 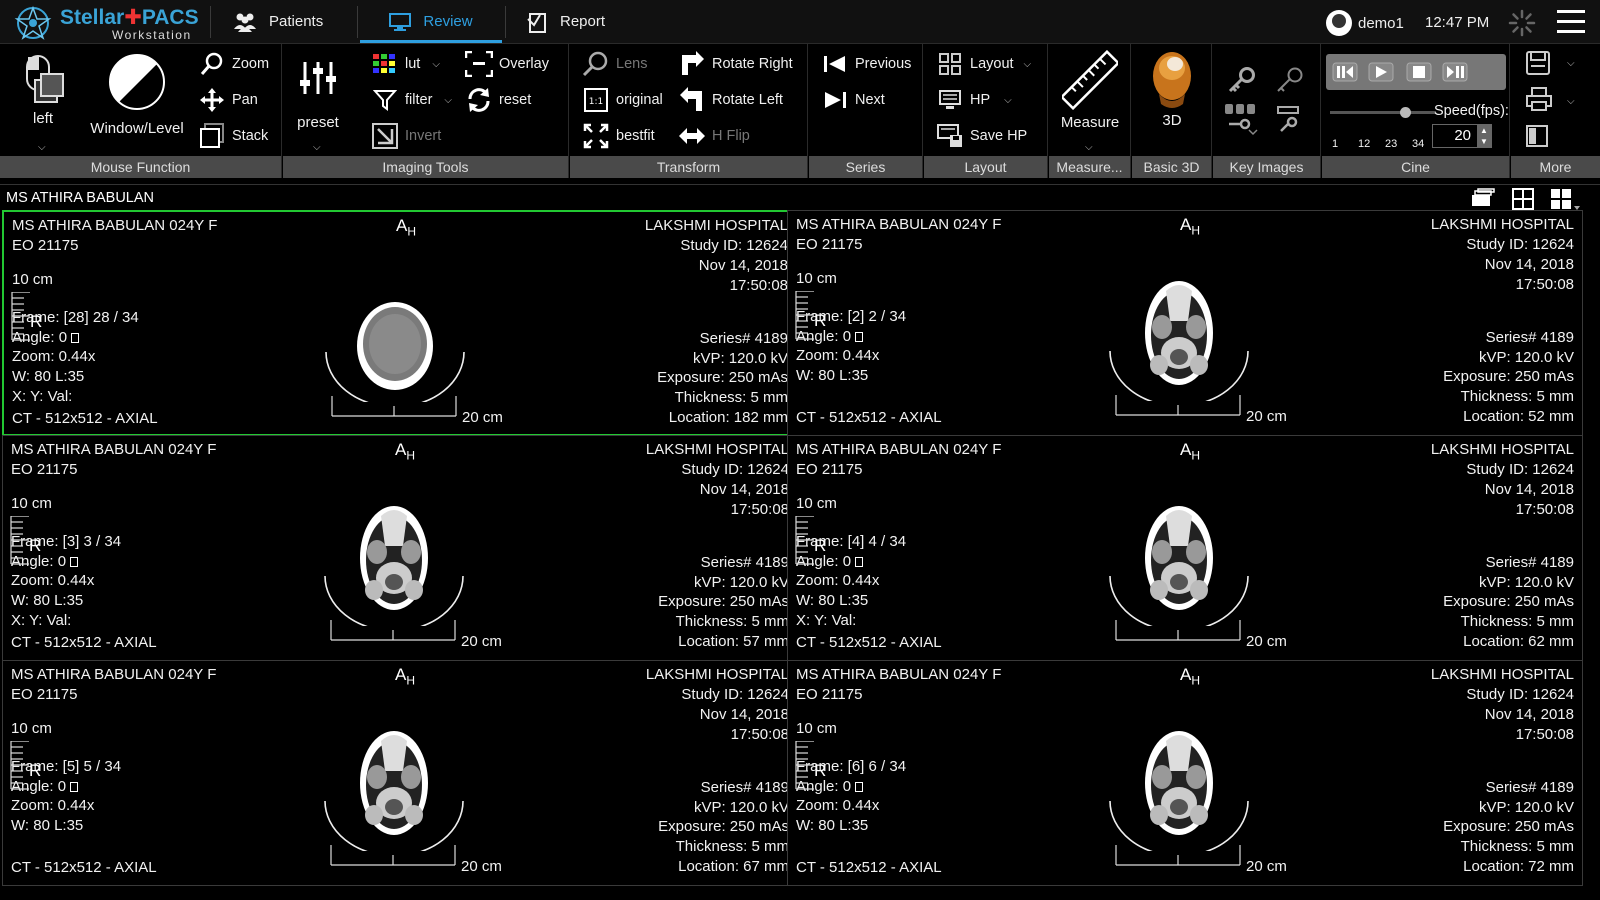 I want to click on orientation-marker-top: AH, so click(x=1190, y=226).